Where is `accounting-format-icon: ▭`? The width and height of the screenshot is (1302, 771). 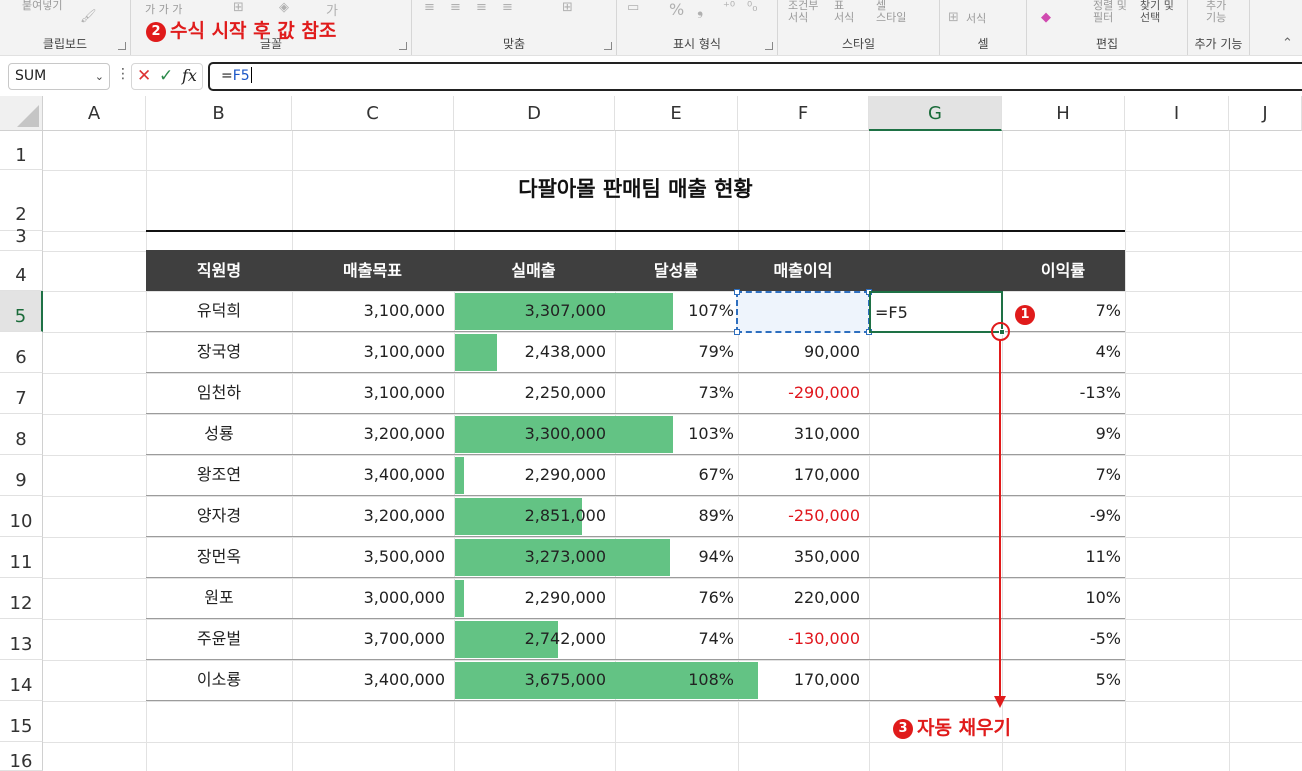 accounting-format-icon: ▭ is located at coordinates (633, 7).